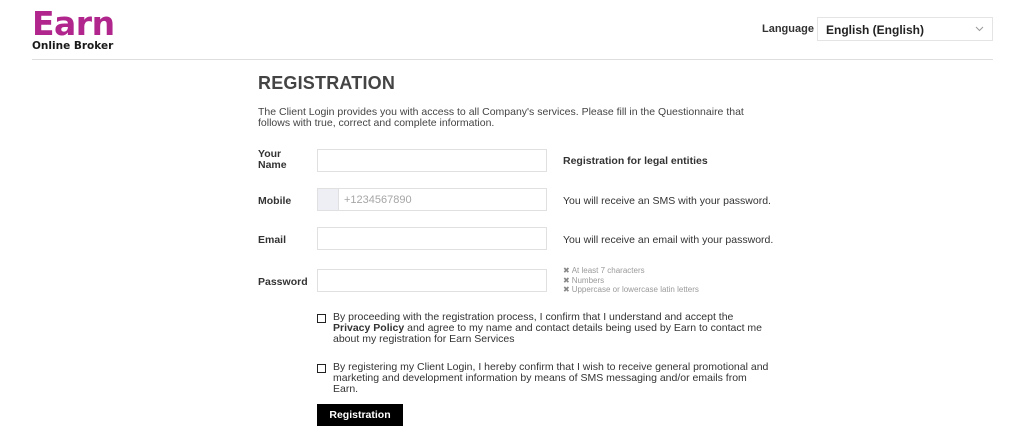 The image size is (1024, 441). I want to click on name-input, so click(432, 160).